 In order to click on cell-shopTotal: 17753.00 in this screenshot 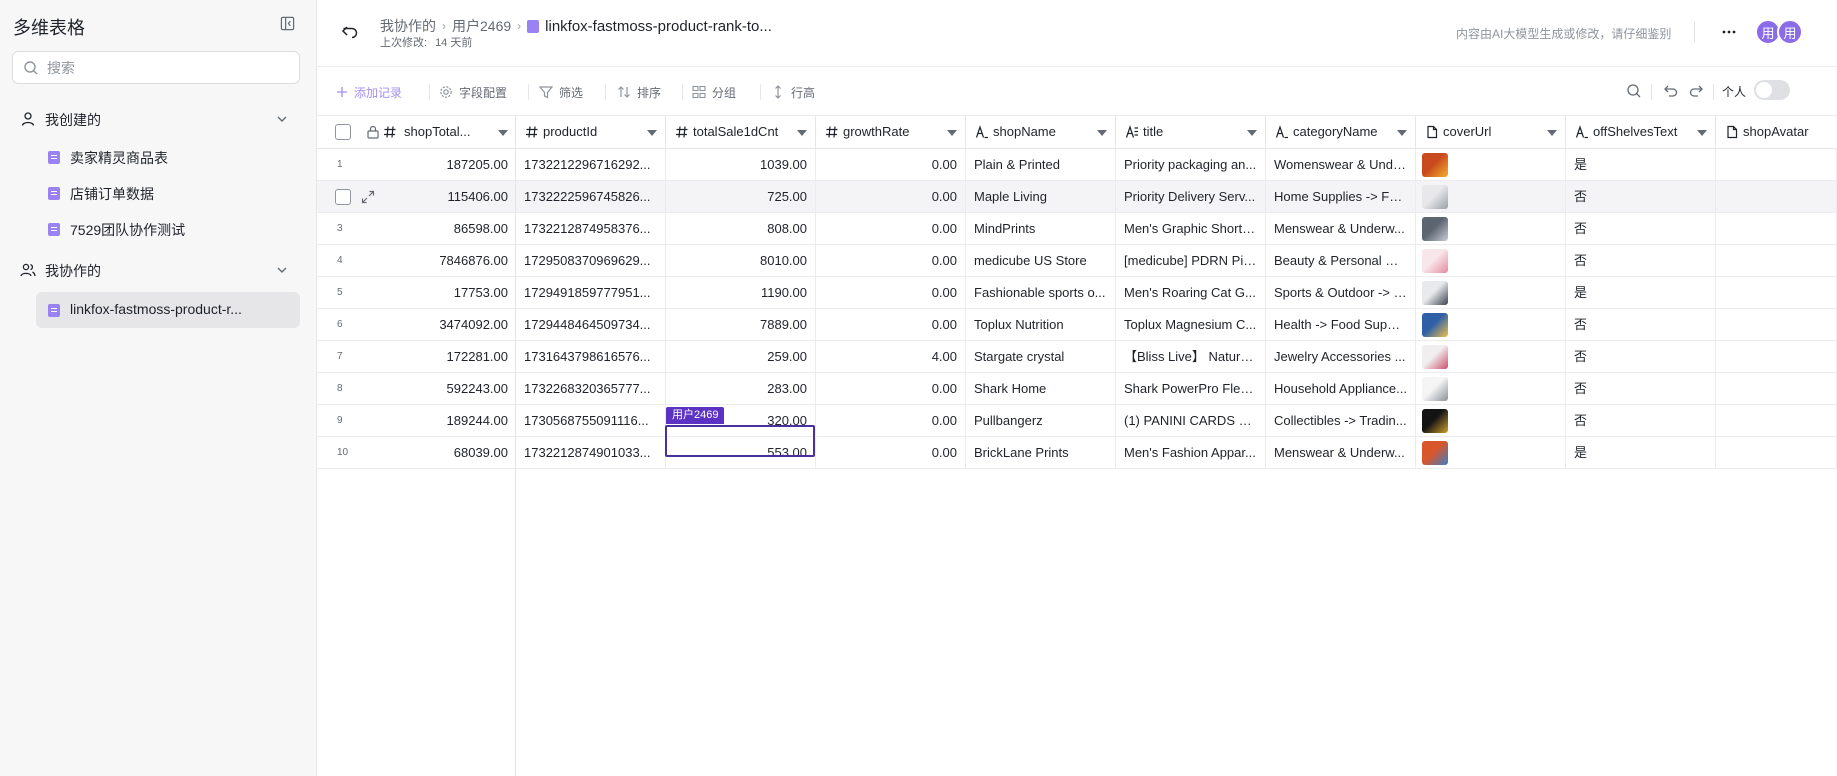, I will do `click(439, 293)`.